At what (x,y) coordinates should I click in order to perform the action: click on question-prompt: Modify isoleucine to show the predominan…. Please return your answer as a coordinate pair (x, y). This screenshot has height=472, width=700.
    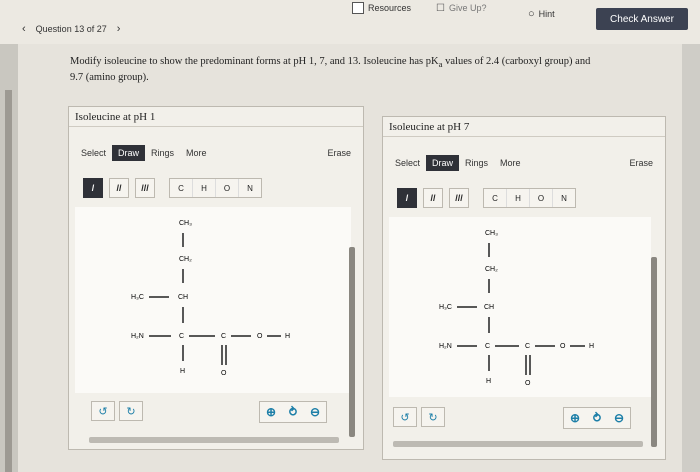
    Looking at the image, I should click on (330, 70).